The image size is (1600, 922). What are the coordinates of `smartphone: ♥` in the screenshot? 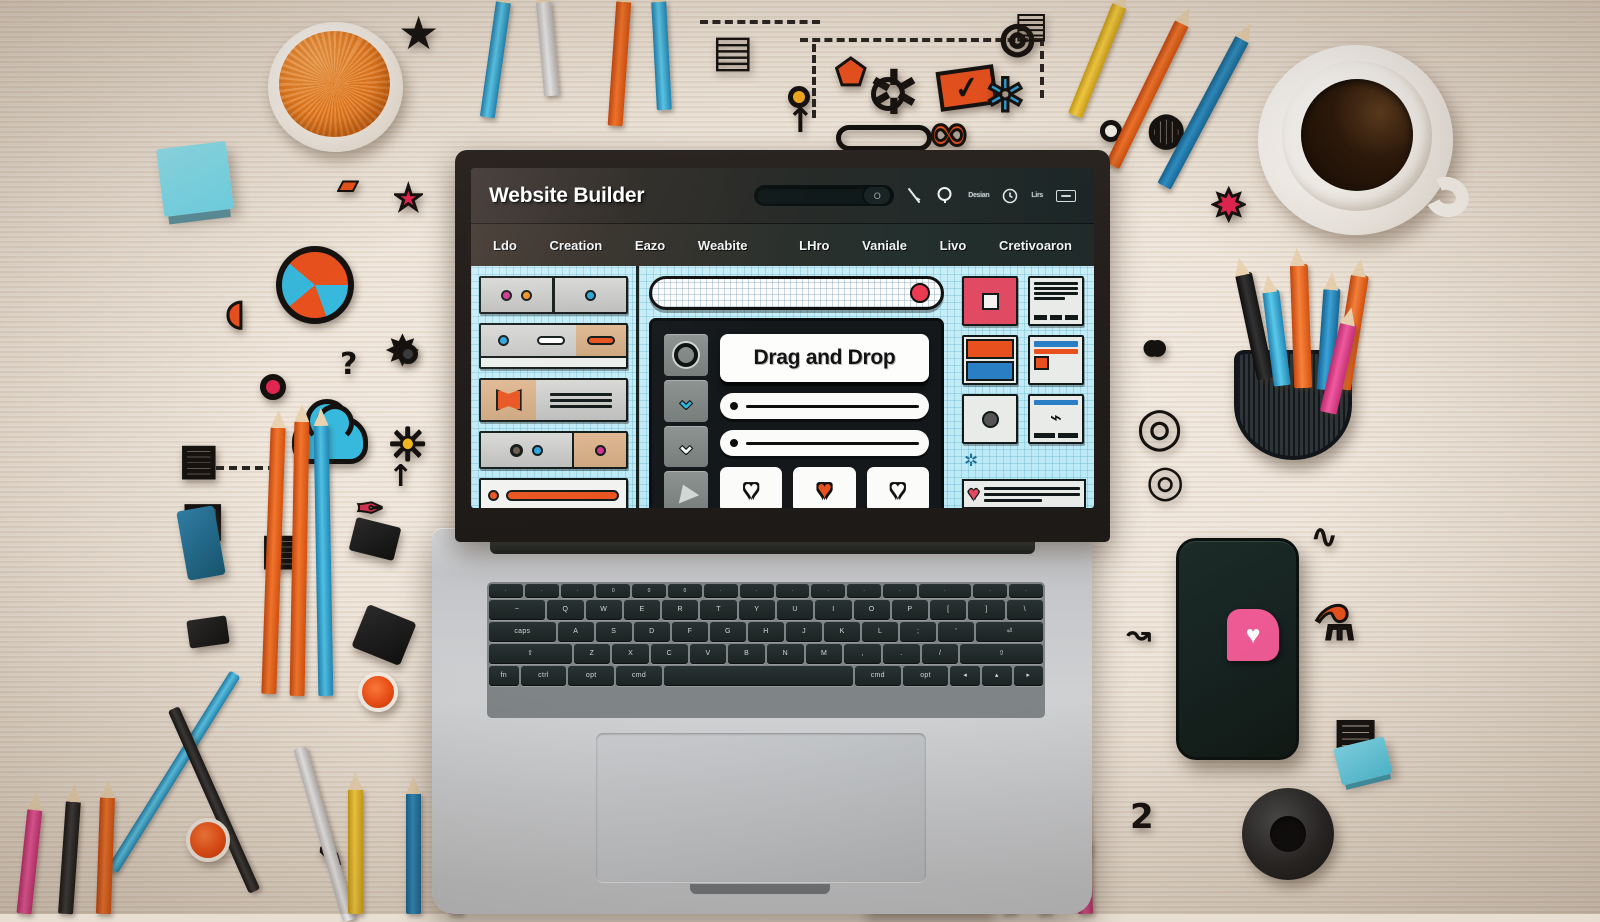 It's located at (1237, 649).